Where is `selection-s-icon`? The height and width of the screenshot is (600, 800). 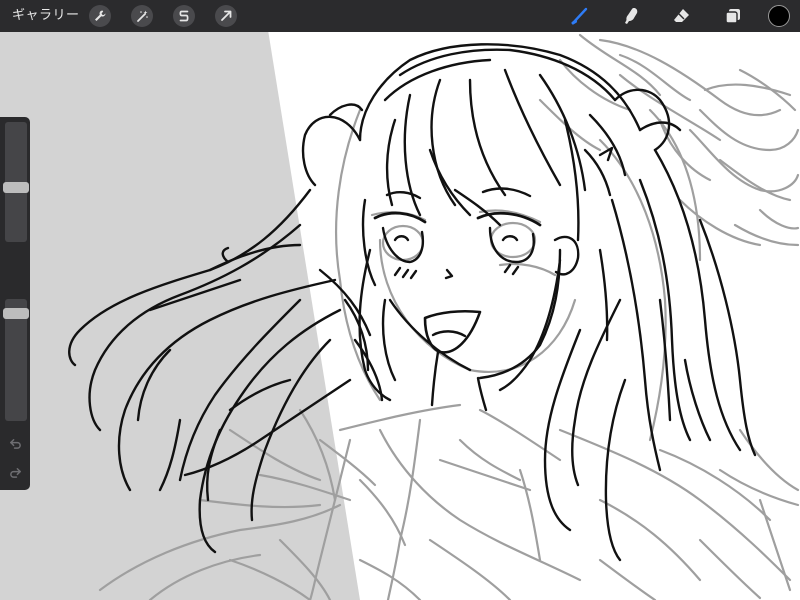 selection-s-icon is located at coordinates (184, 16).